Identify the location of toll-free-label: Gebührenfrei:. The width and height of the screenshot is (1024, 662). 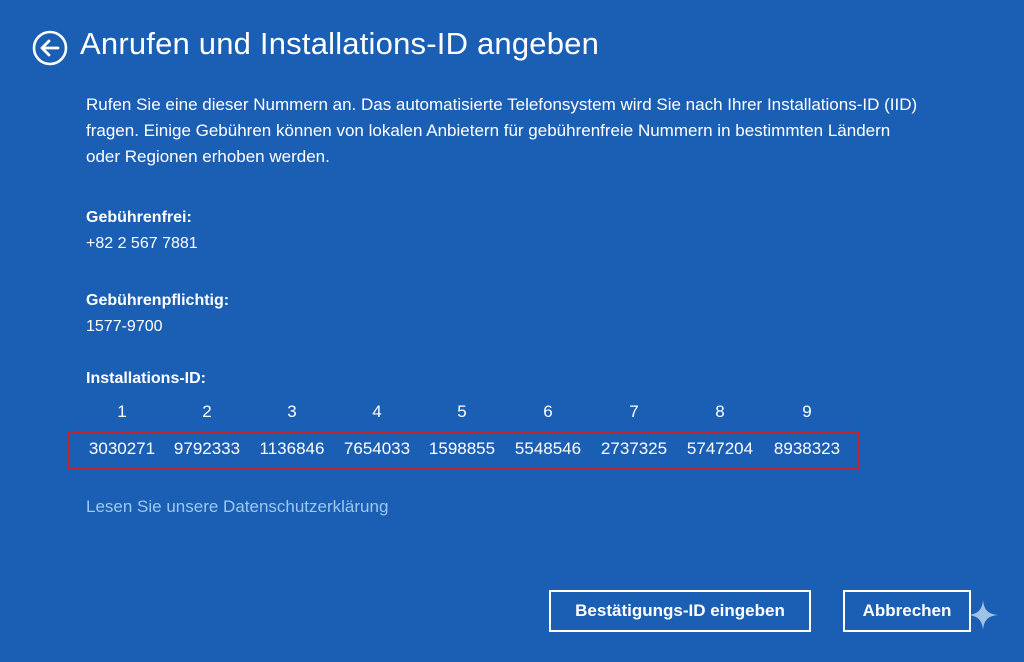
(139, 217).